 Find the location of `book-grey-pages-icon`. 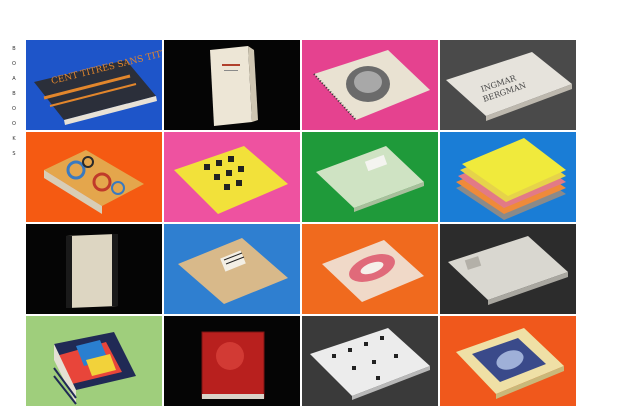

book-grey-pages-icon is located at coordinates (508, 269).